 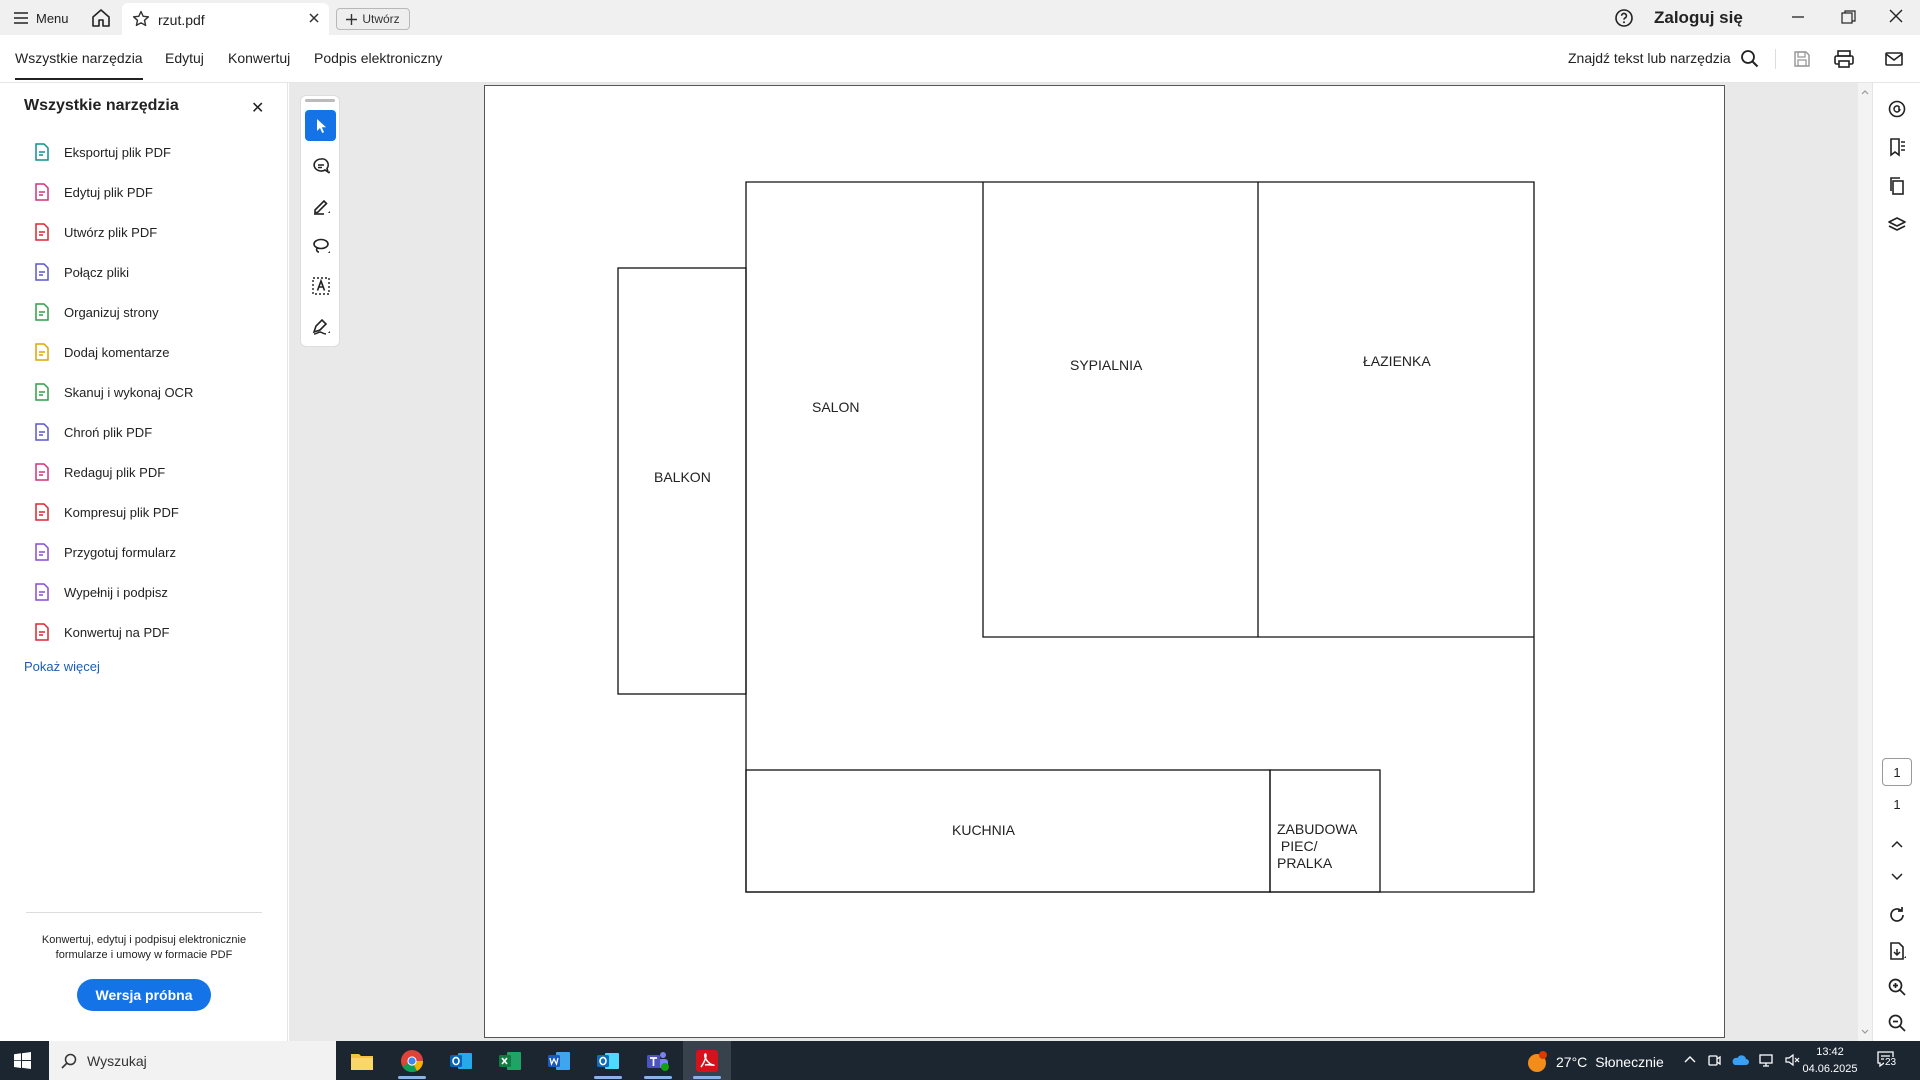 What do you see at coordinates (320, 165) in the screenshot?
I see `comment-tool-button` at bounding box center [320, 165].